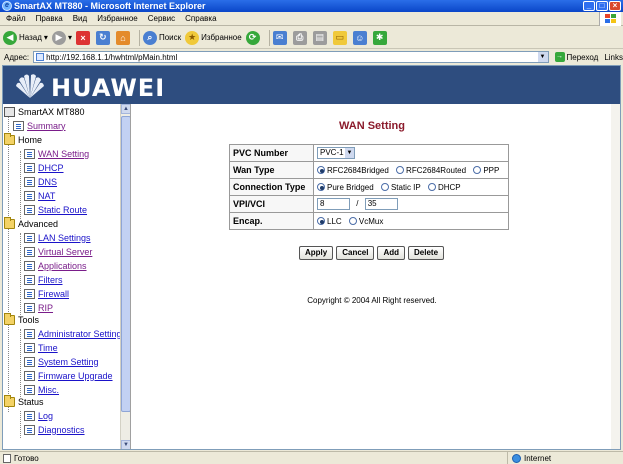 This screenshot has width=623, height=464. I want to click on conn-type-option-pure-bridged: Pure Bridged, so click(345, 187).